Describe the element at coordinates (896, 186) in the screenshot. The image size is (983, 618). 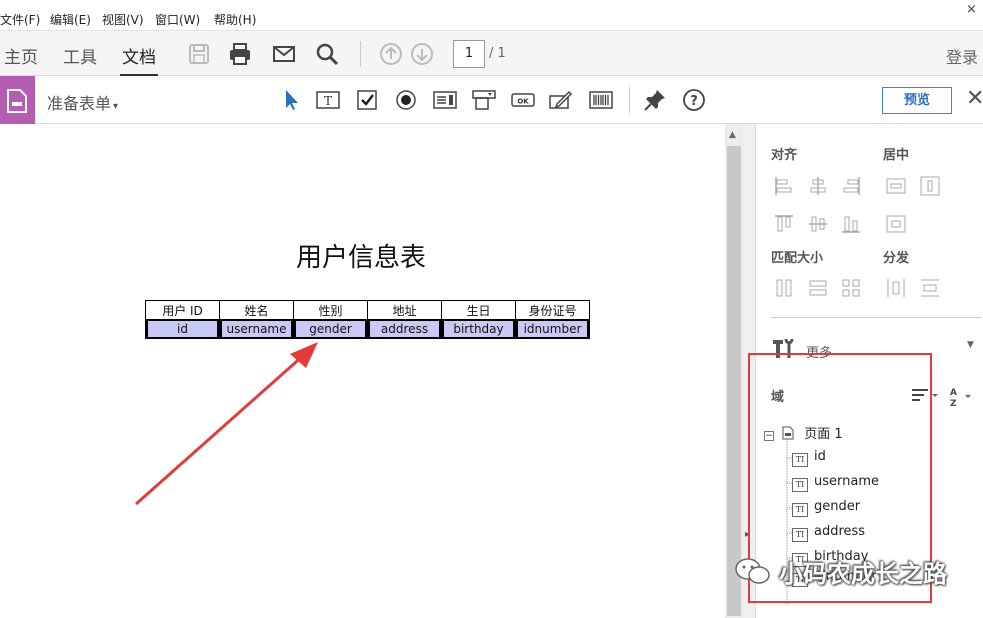
I see `center-horizontal-icon` at that location.